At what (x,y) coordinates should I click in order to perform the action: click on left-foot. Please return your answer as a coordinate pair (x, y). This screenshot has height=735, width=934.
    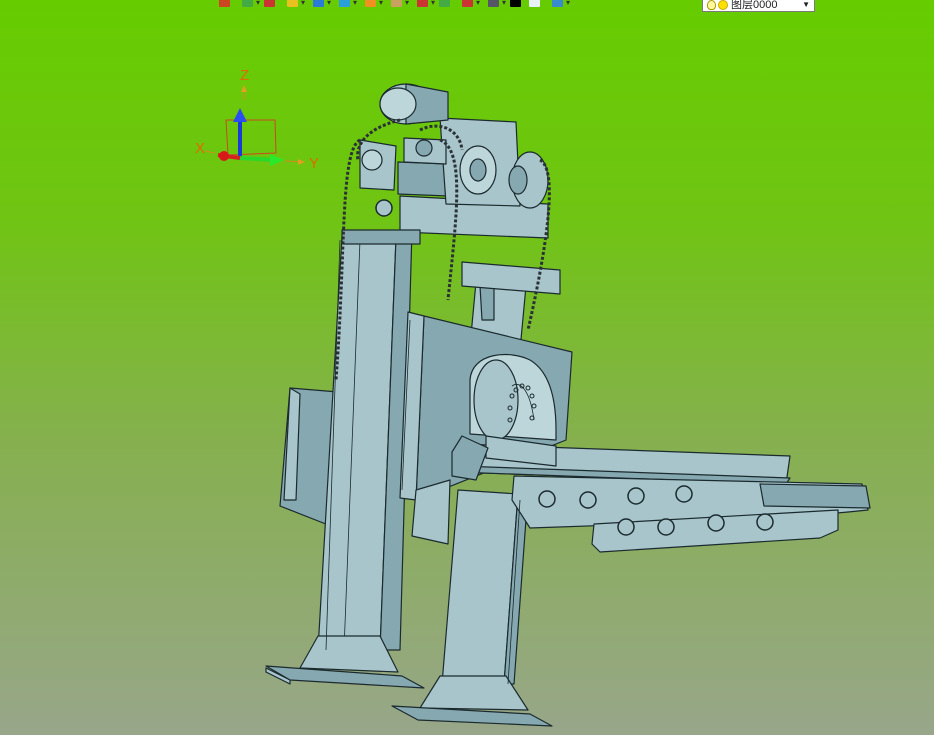
    Looking at the image, I should click on (349, 654).